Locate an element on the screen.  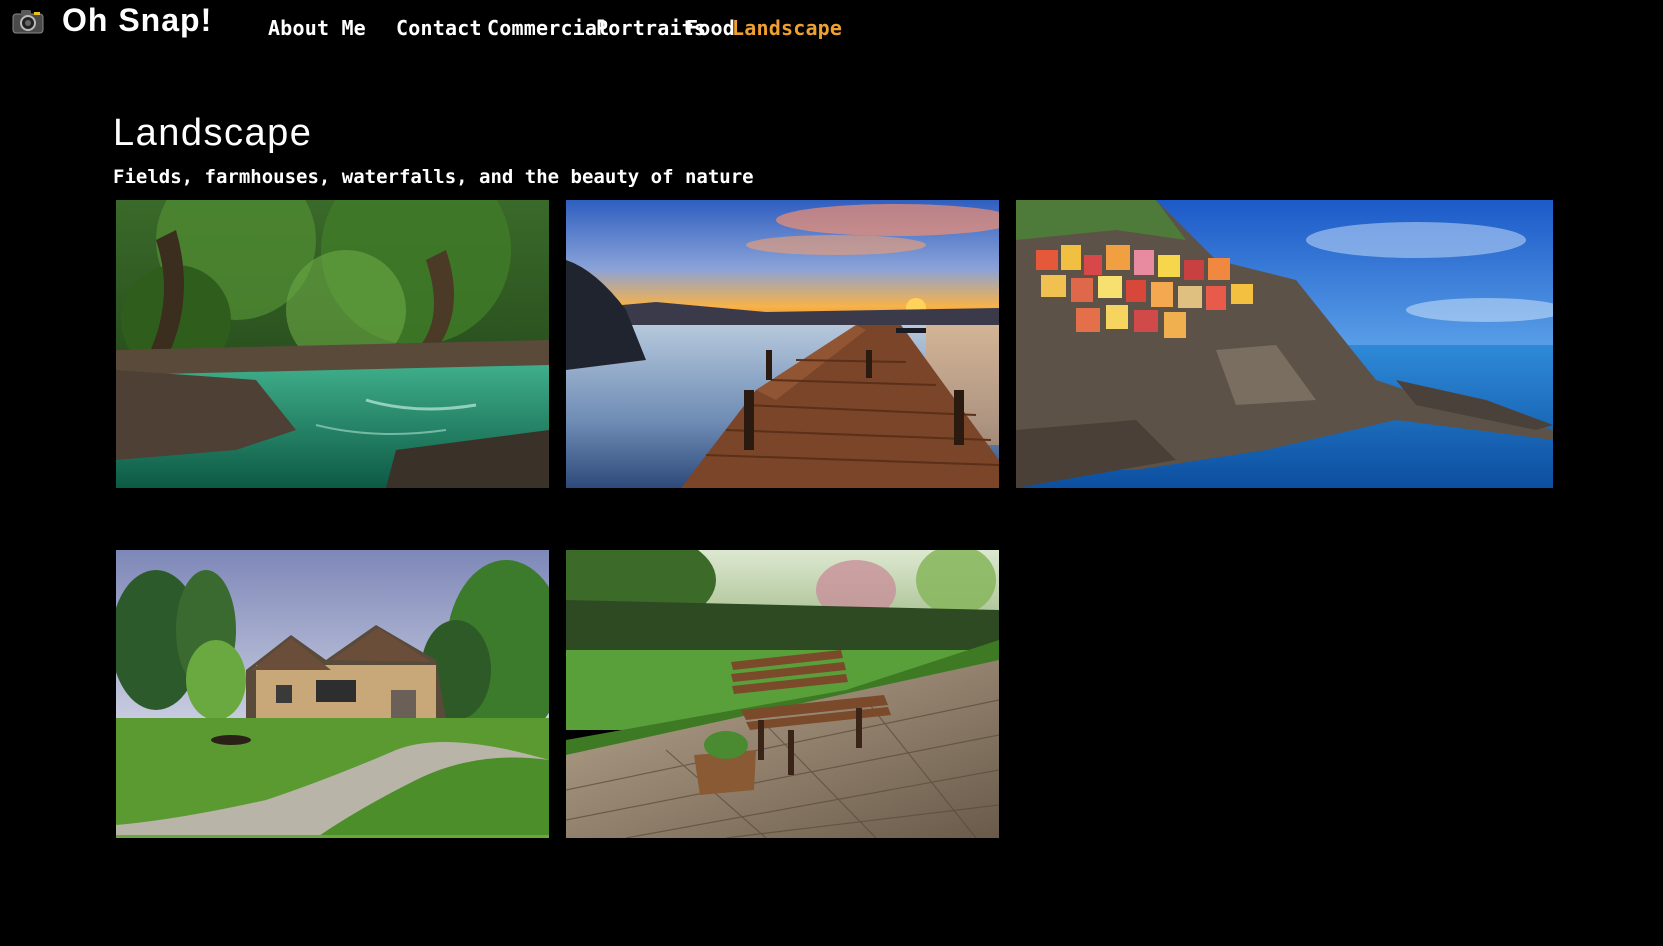
camera-icon is located at coordinates (28, 21).